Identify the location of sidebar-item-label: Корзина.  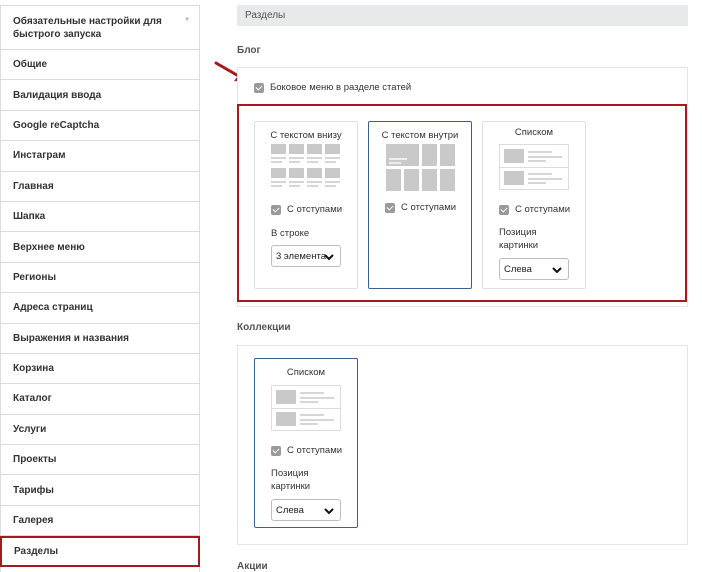
(33, 369).